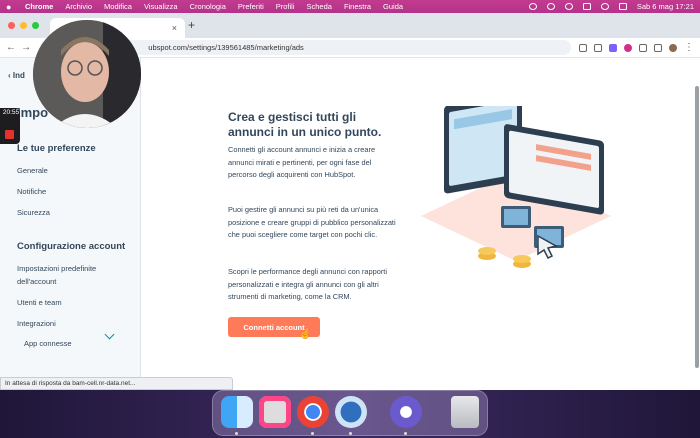 The height and width of the screenshot is (438, 700). I want to click on menu-app-name: Chrome, so click(39, 6).